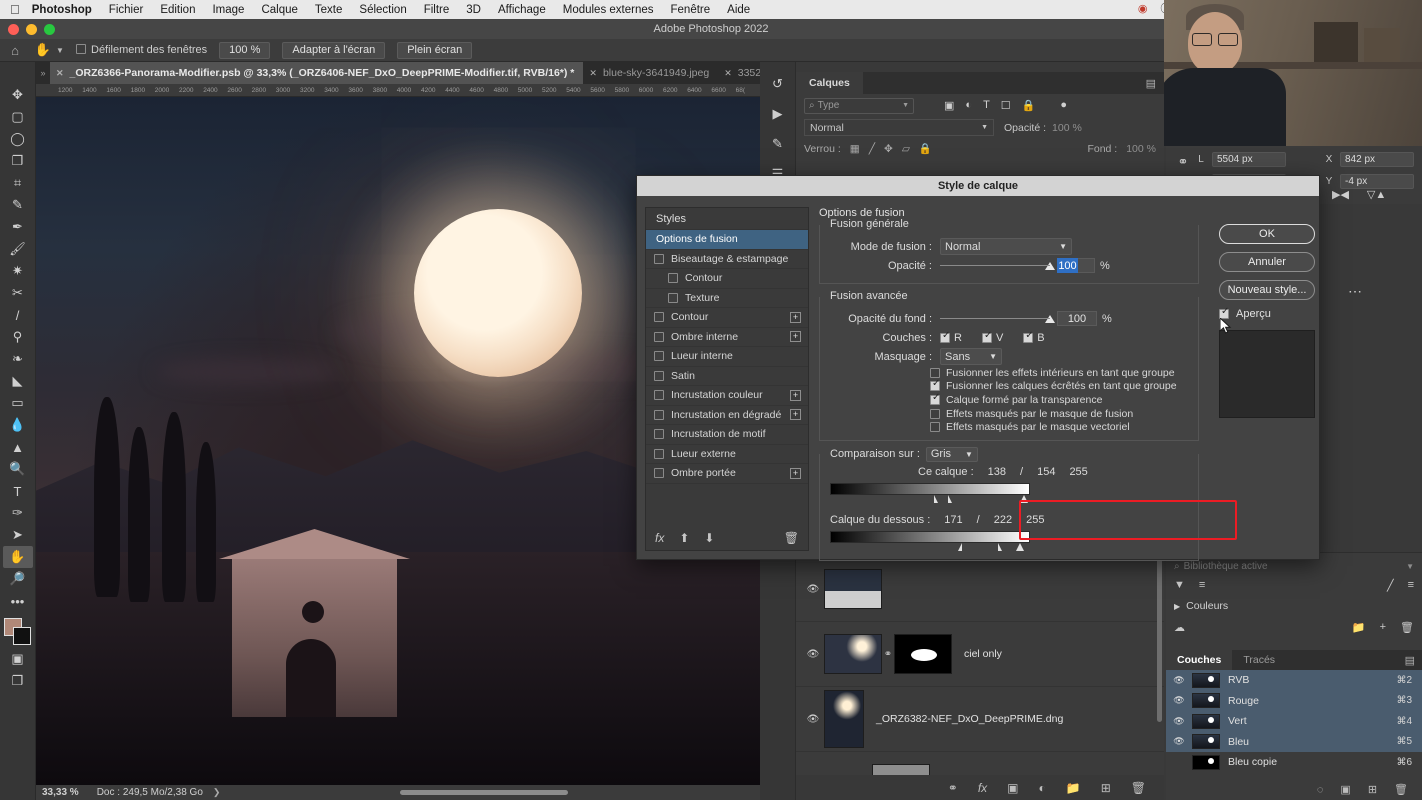  I want to click on clone-stamp-scissors-icon: ✂, so click(18, 293).